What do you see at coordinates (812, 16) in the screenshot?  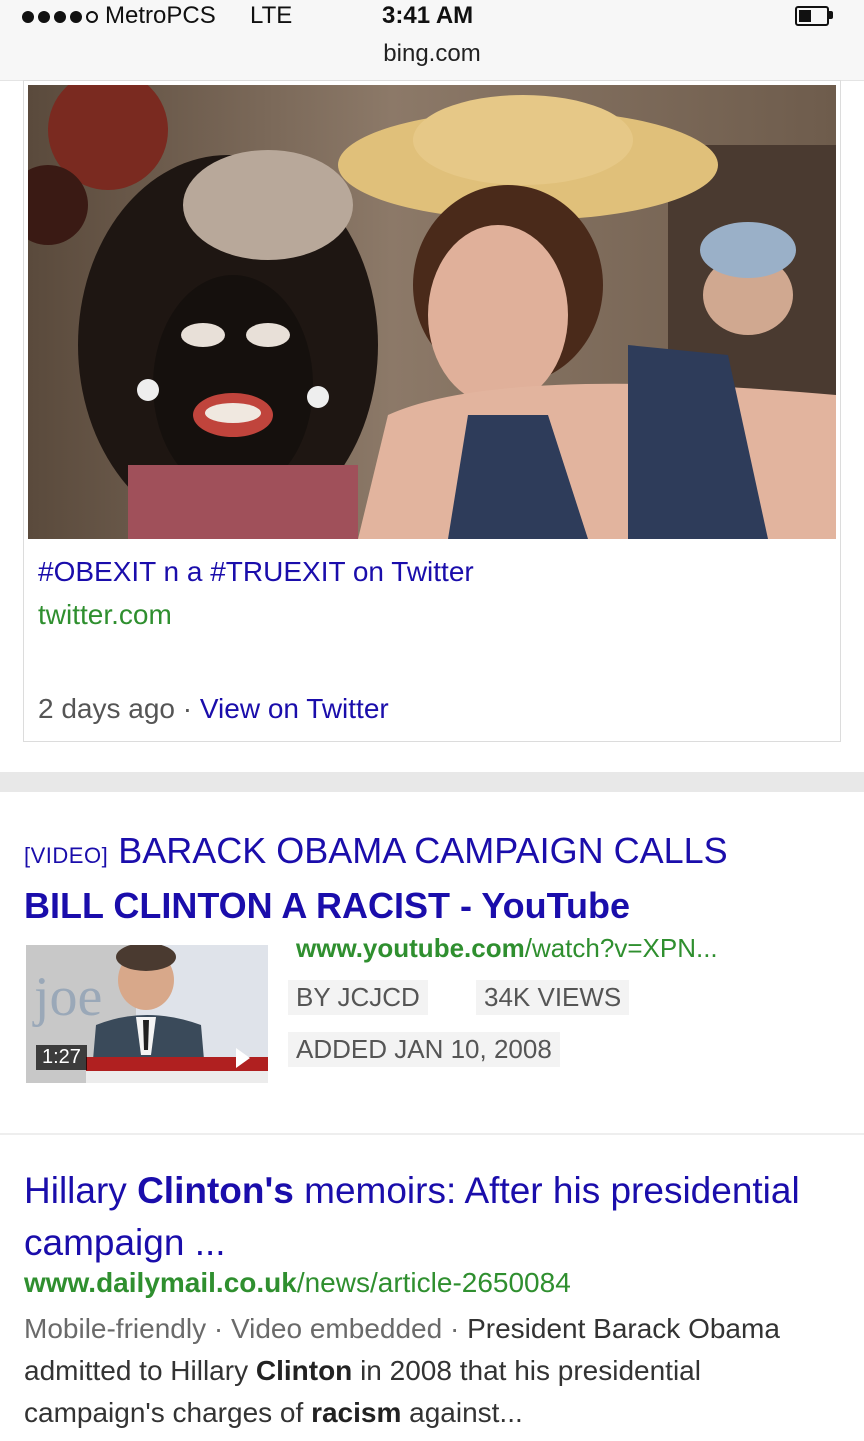 I see `battery-icon` at bounding box center [812, 16].